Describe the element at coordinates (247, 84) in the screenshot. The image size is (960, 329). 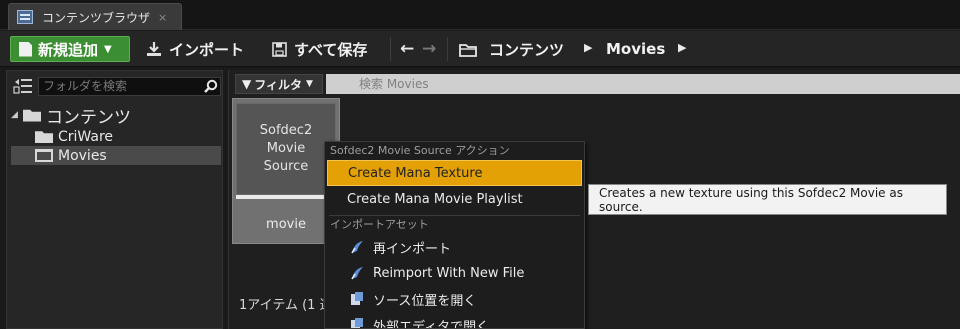
I see `filter-icon: ▼` at that location.